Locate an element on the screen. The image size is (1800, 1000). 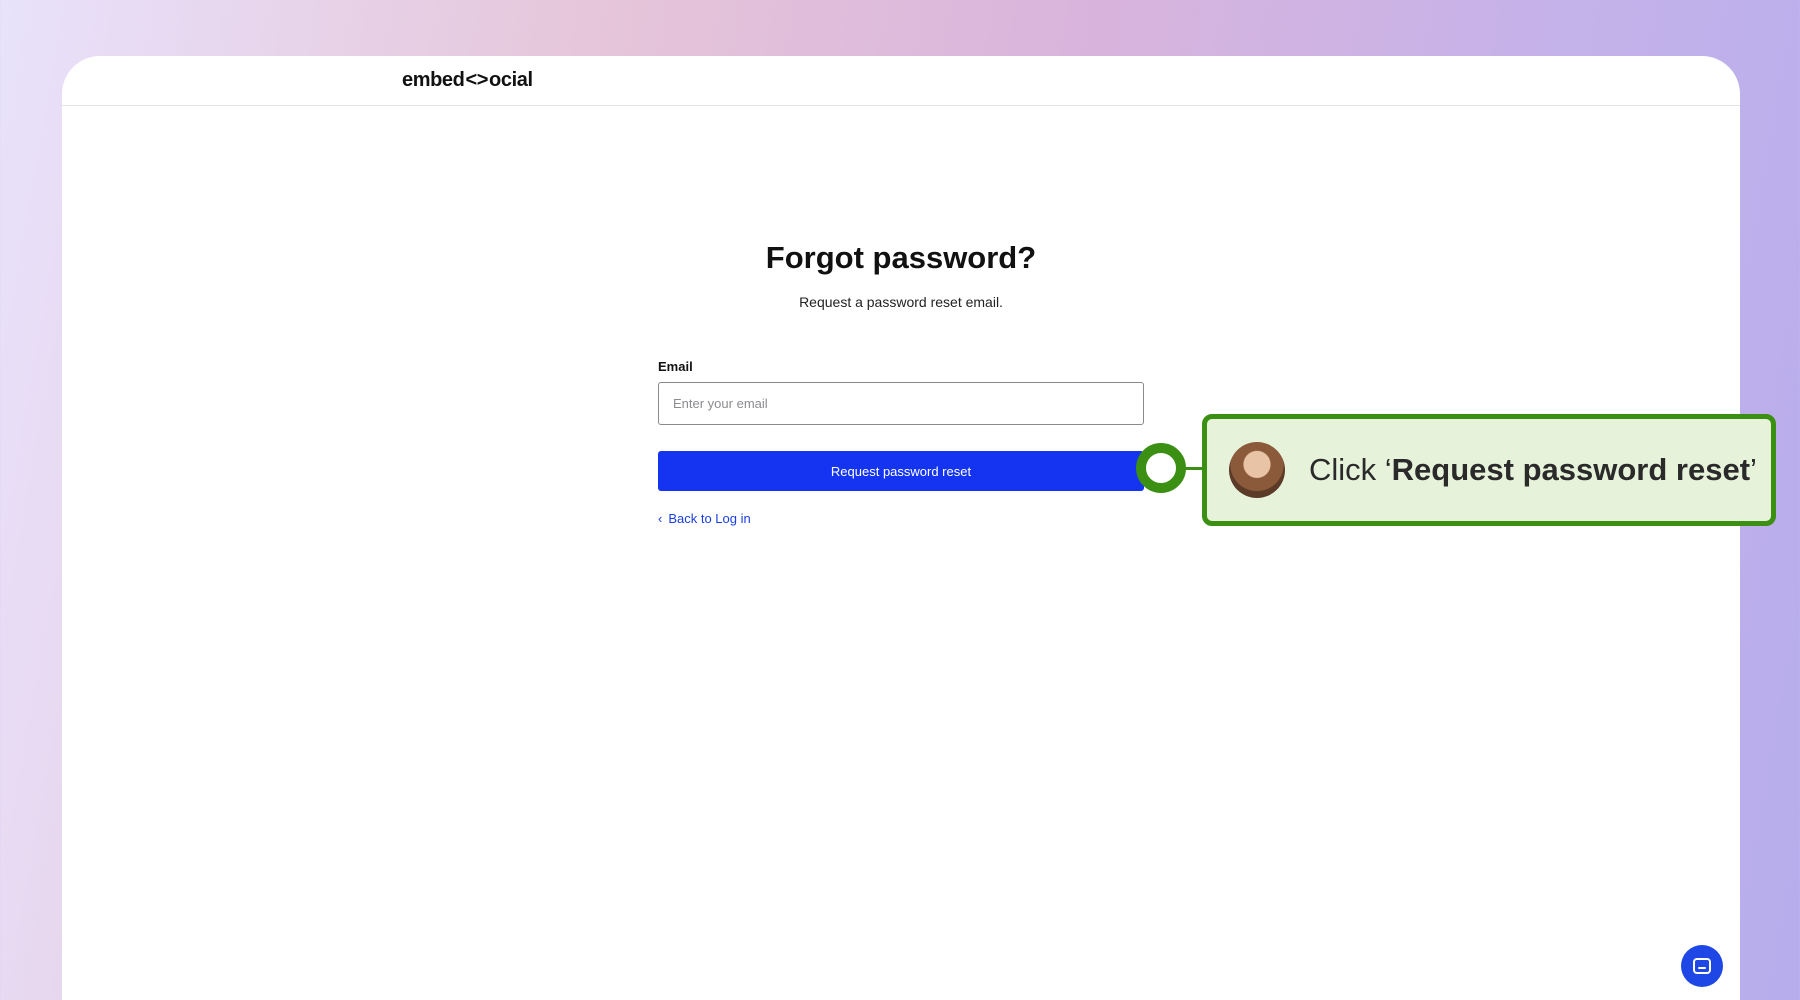
callout-suffix: ’ is located at coordinates (1753, 469).